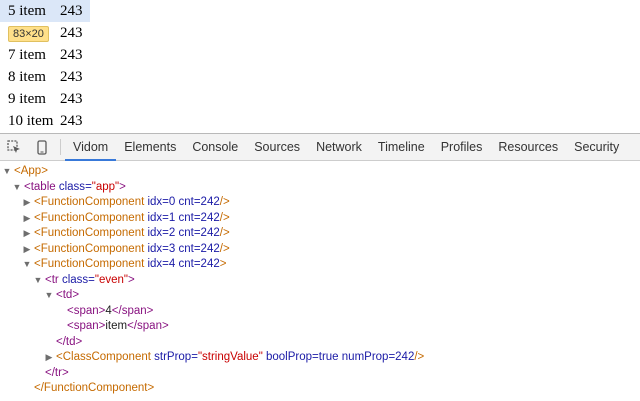 The width and height of the screenshot is (640, 401). Describe the element at coordinates (91, 147) in the screenshot. I see `tab-vidom: Vidom` at that location.